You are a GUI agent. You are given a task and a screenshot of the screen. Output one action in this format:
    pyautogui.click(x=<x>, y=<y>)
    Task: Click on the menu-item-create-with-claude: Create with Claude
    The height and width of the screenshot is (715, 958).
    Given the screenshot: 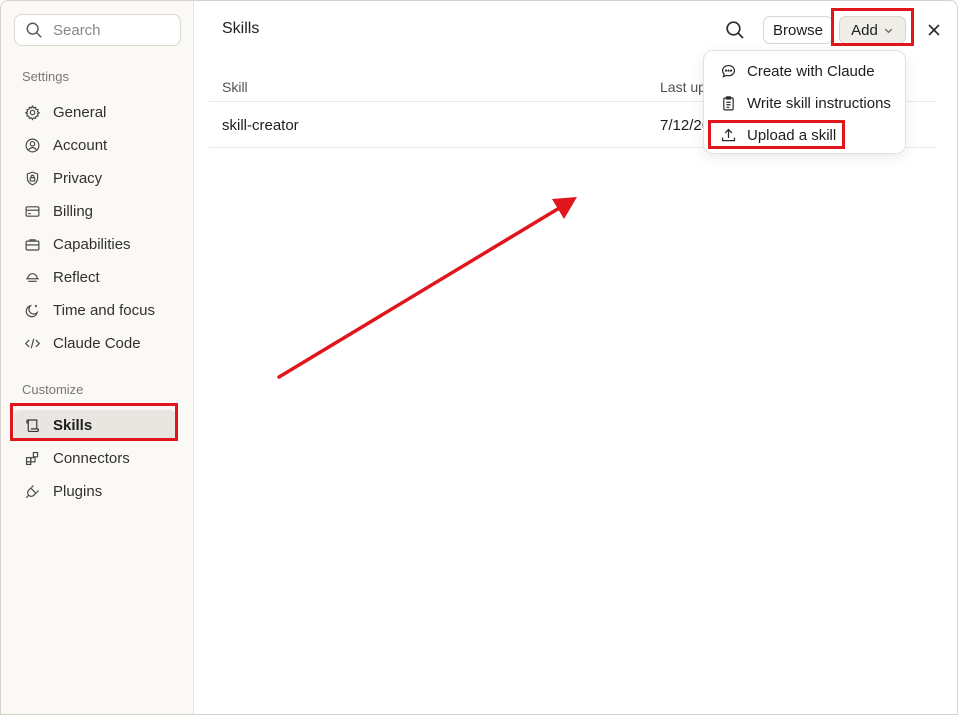 What is the action you would take?
    pyautogui.click(x=807, y=71)
    